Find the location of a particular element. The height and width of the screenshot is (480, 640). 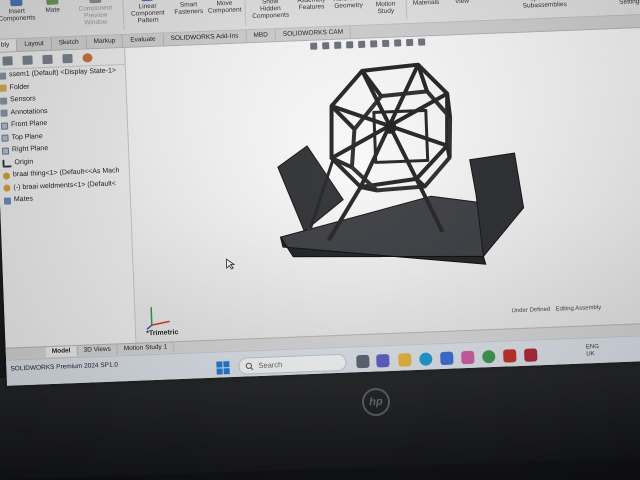

ribbon-button-label: Smart Fasteners is located at coordinates (189, 9).